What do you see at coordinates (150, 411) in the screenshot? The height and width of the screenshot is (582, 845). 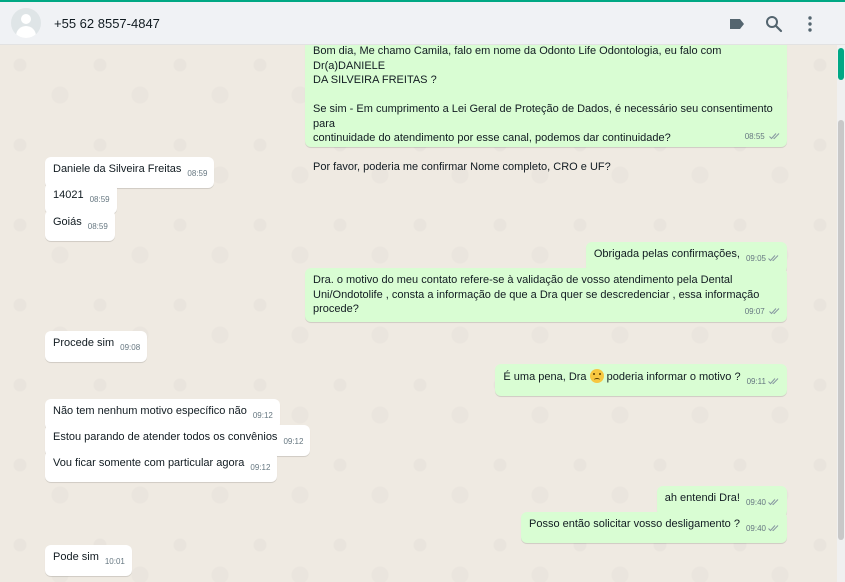 I see `message-text: Não tem nenhum motivo específico não` at bounding box center [150, 411].